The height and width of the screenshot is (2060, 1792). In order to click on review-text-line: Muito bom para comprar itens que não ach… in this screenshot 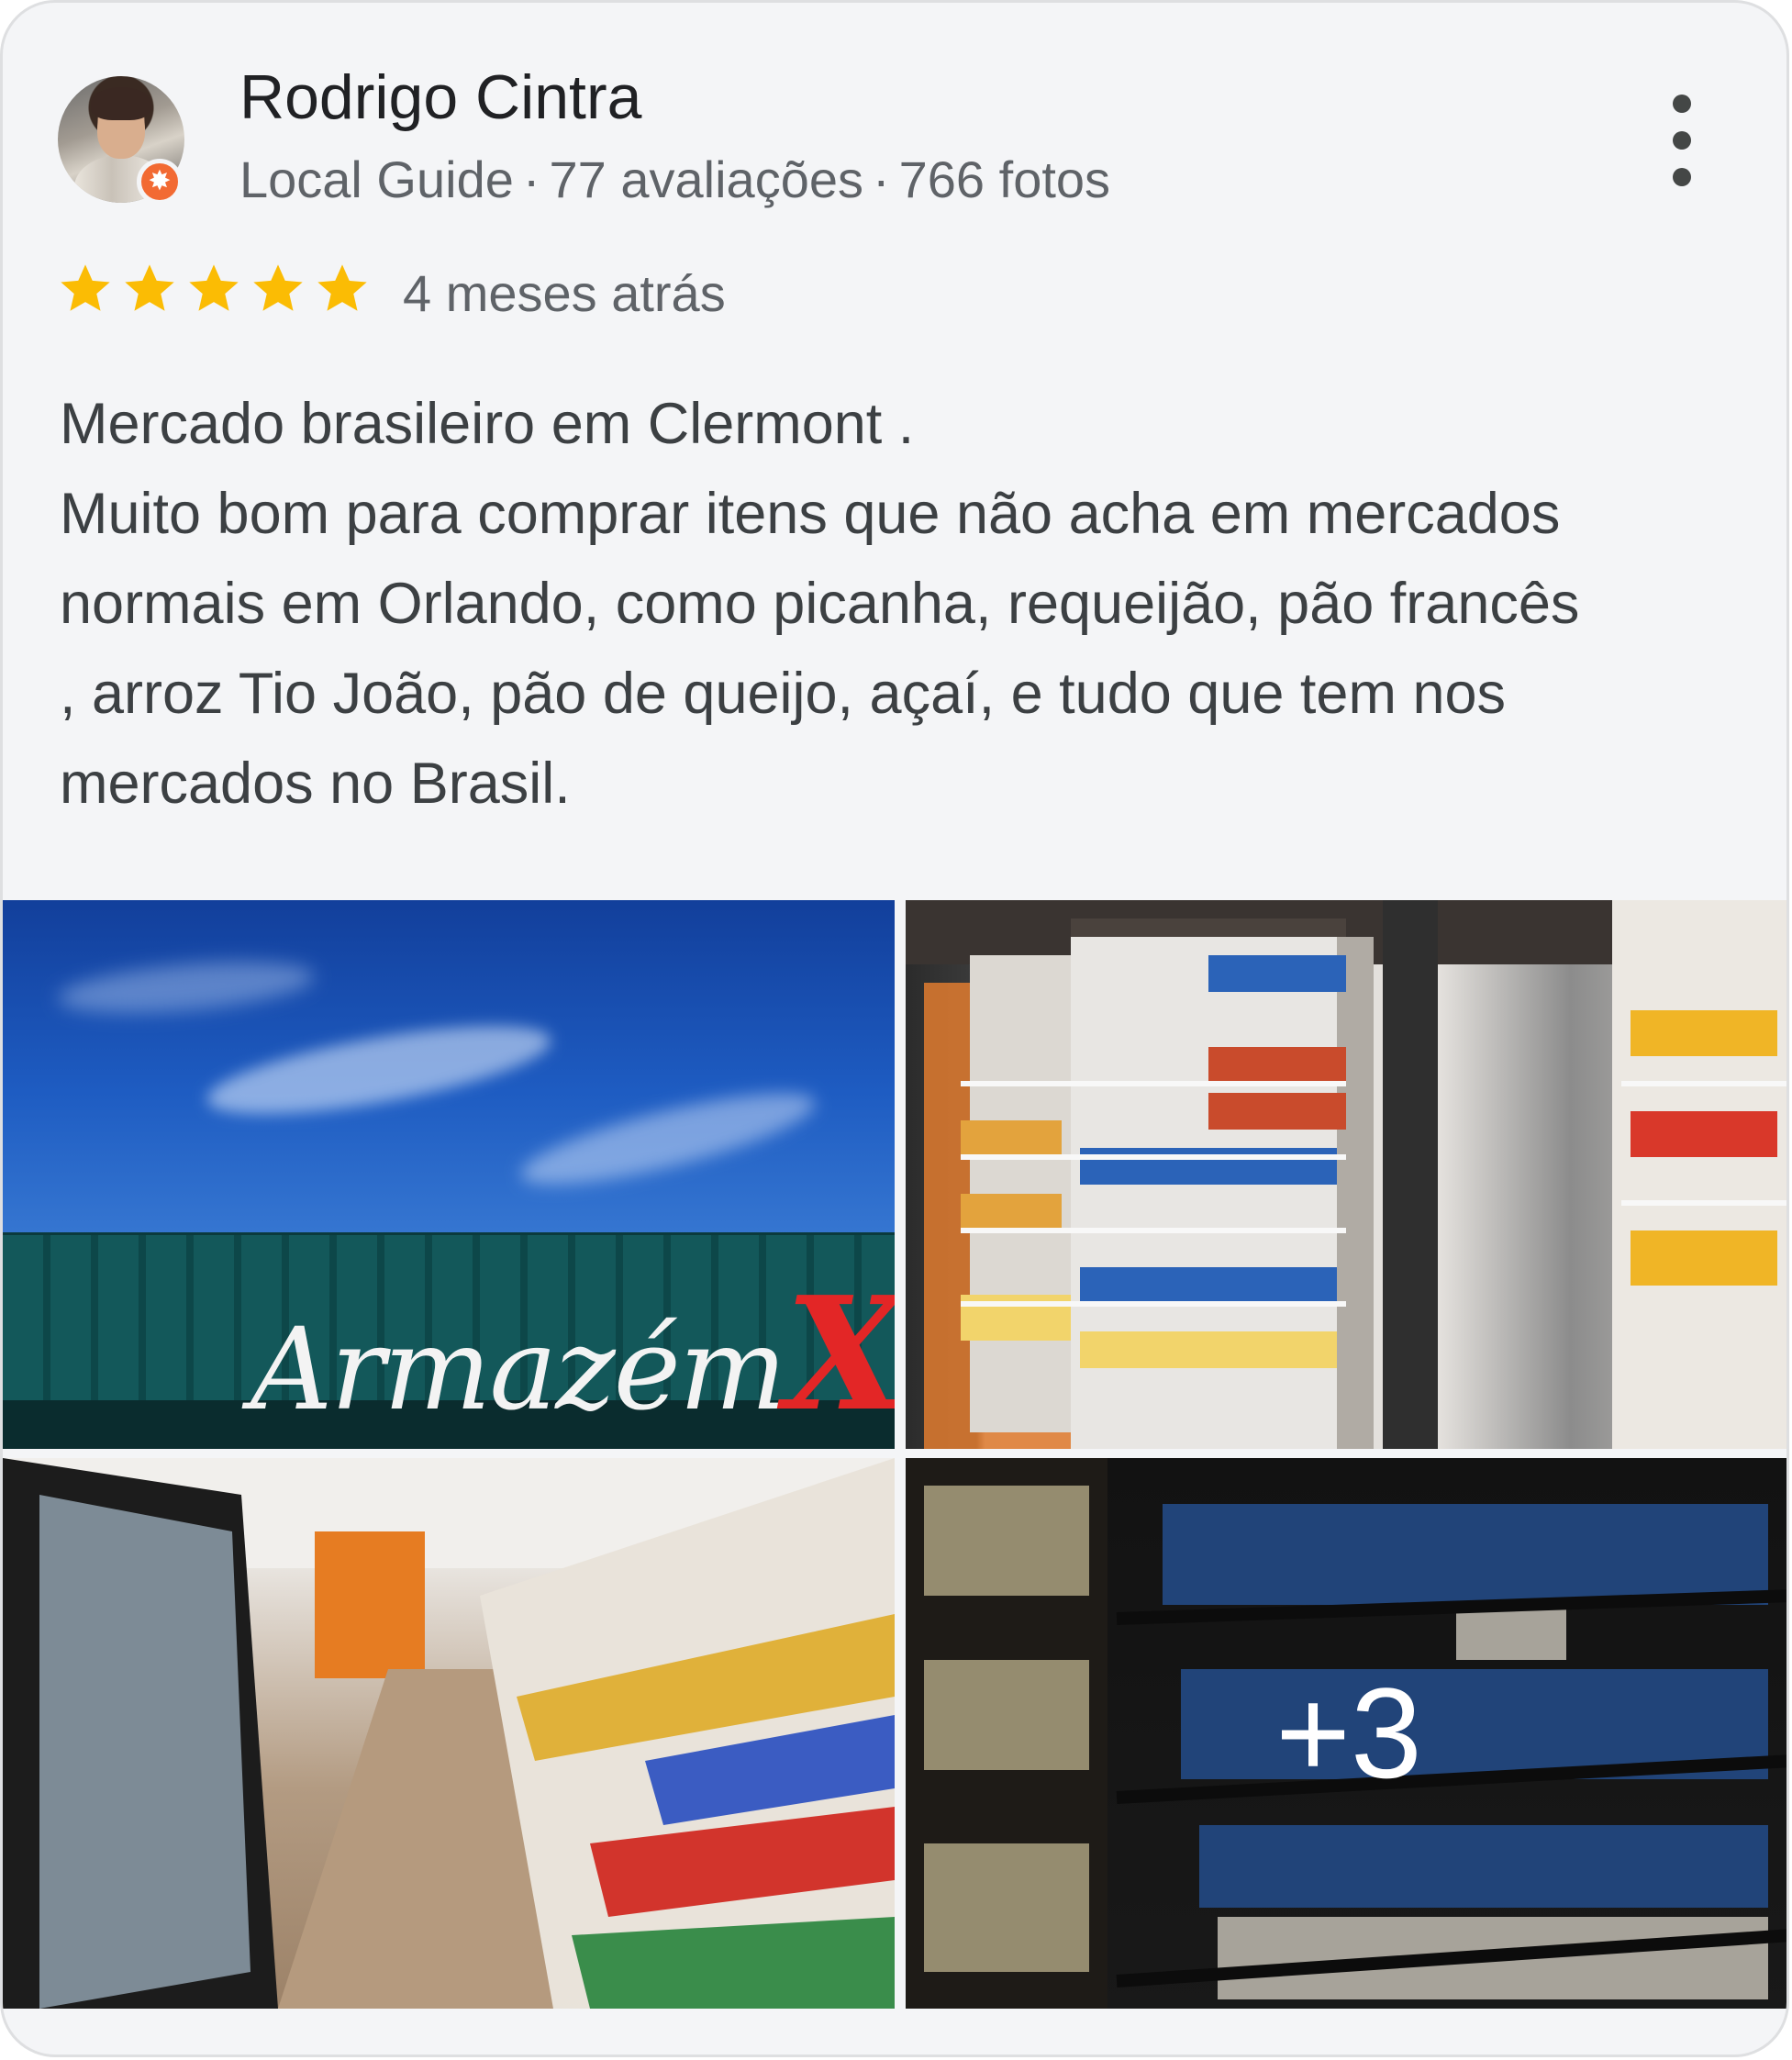, I will do `click(810, 514)`.